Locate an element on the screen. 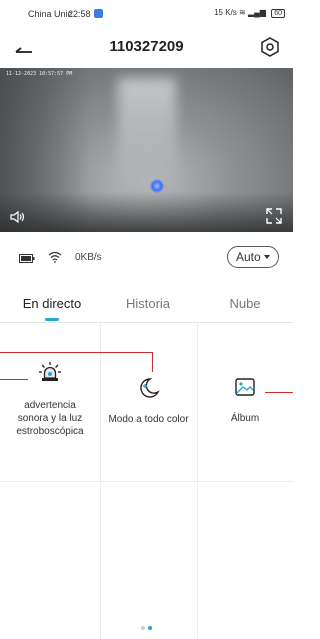  chevron-down-icon is located at coordinates (267, 257).